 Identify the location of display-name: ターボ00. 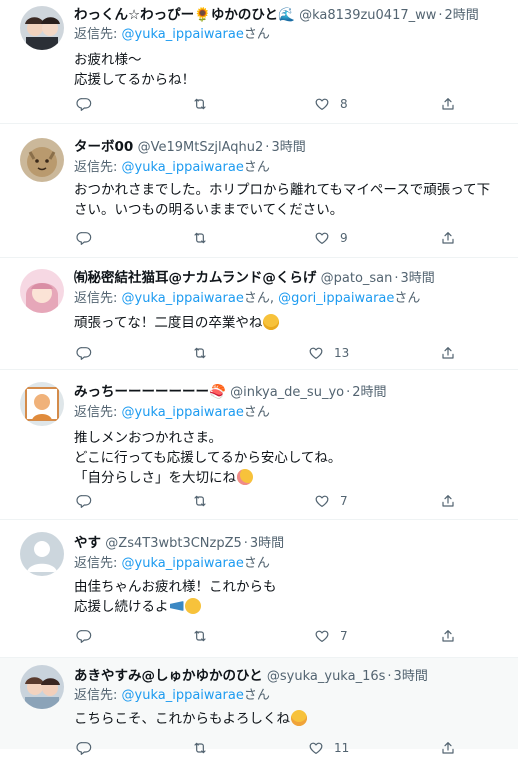
(103, 147).